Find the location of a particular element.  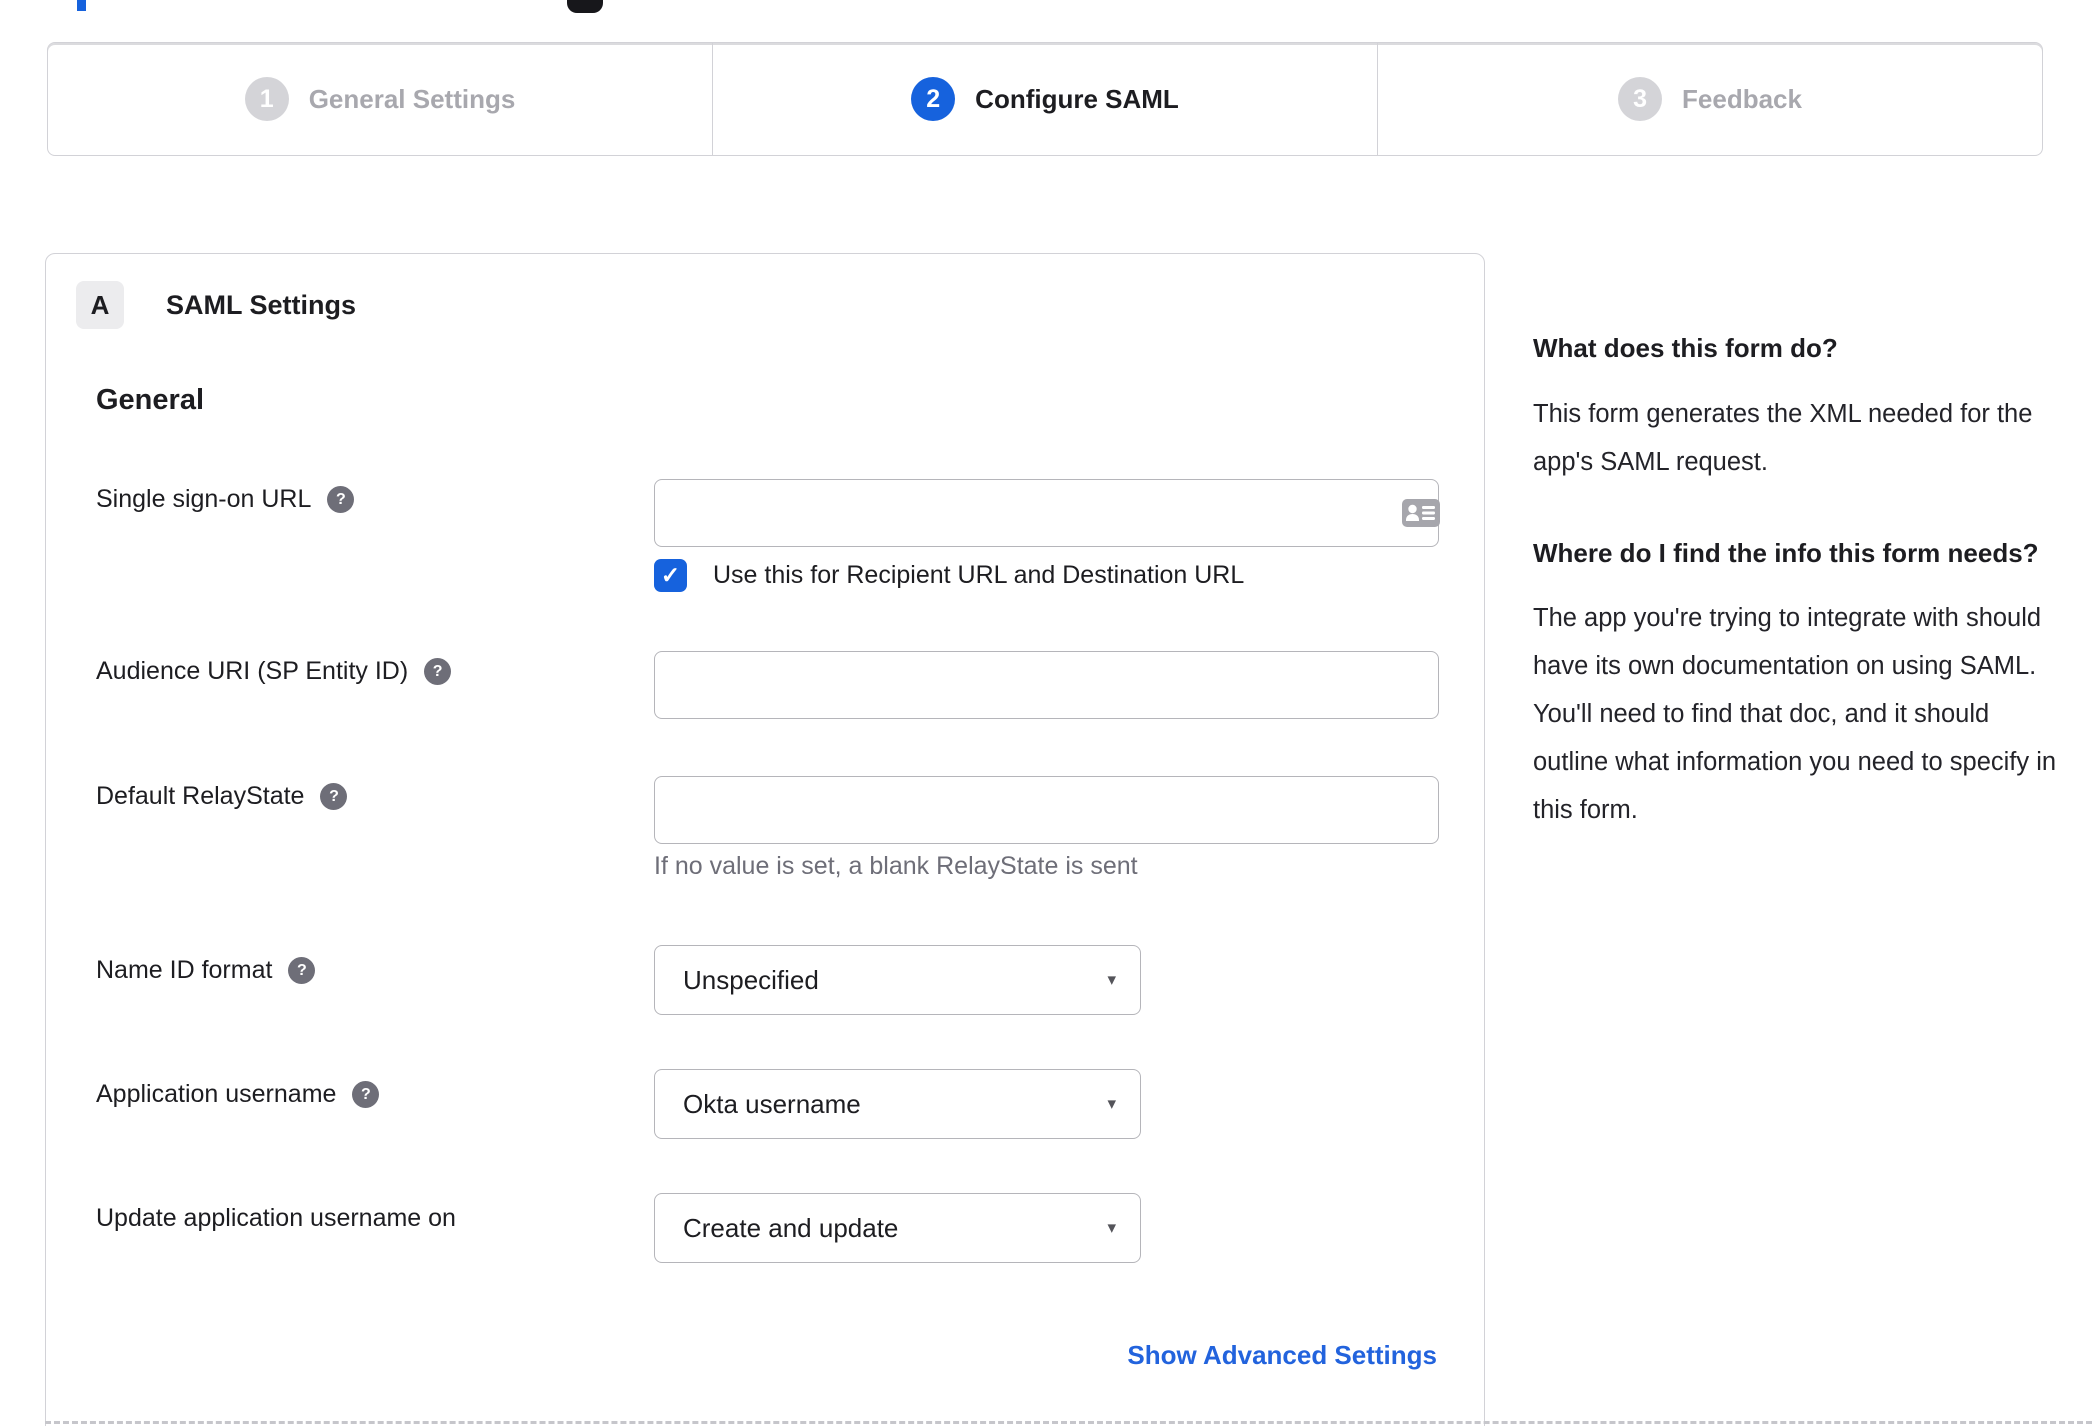

sso-url-input is located at coordinates (1046, 513).